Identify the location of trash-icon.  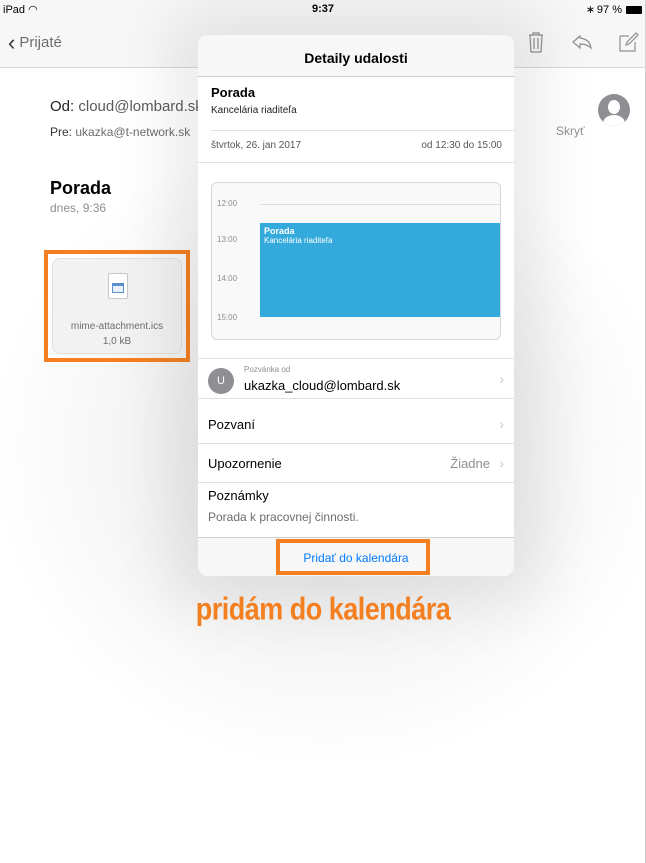
(536, 44).